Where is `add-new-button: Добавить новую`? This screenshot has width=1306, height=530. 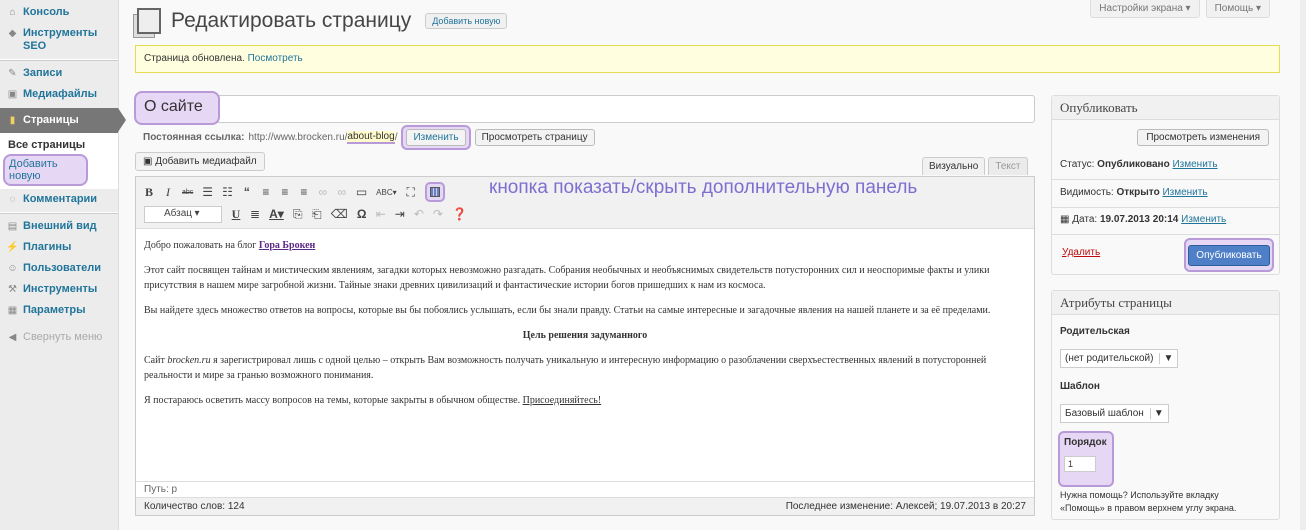 add-new-button: Добавить новую is located at coordinates (466, 21).